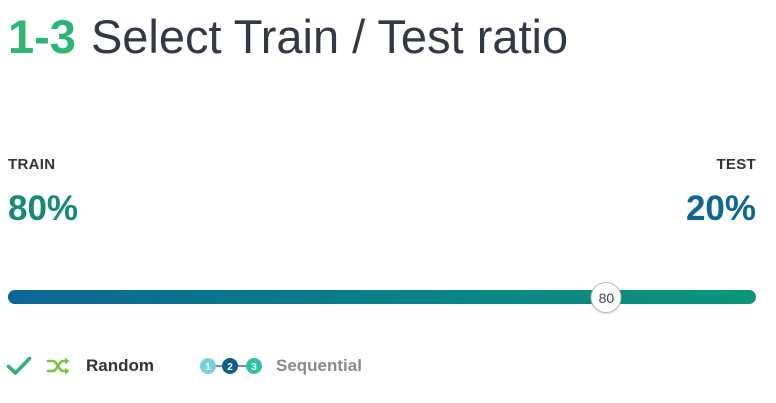 This screenshot has height=403, width=776. I want to click on step-two-number: 2, so click(230, 367).